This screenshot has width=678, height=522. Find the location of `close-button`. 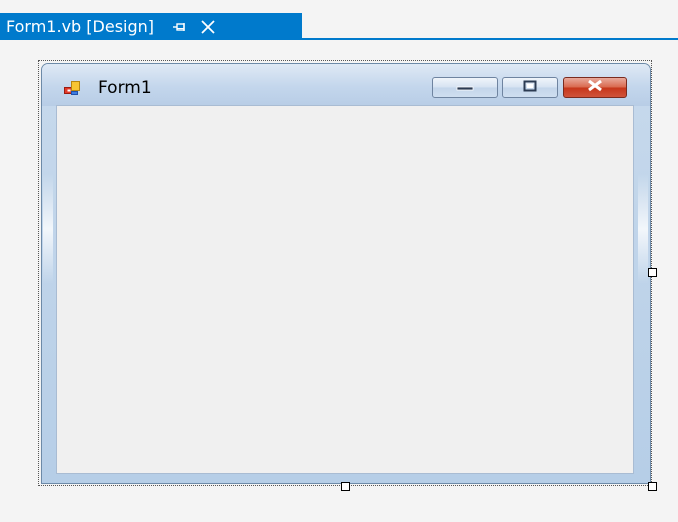

close-button is located at coordinates (595, 87).